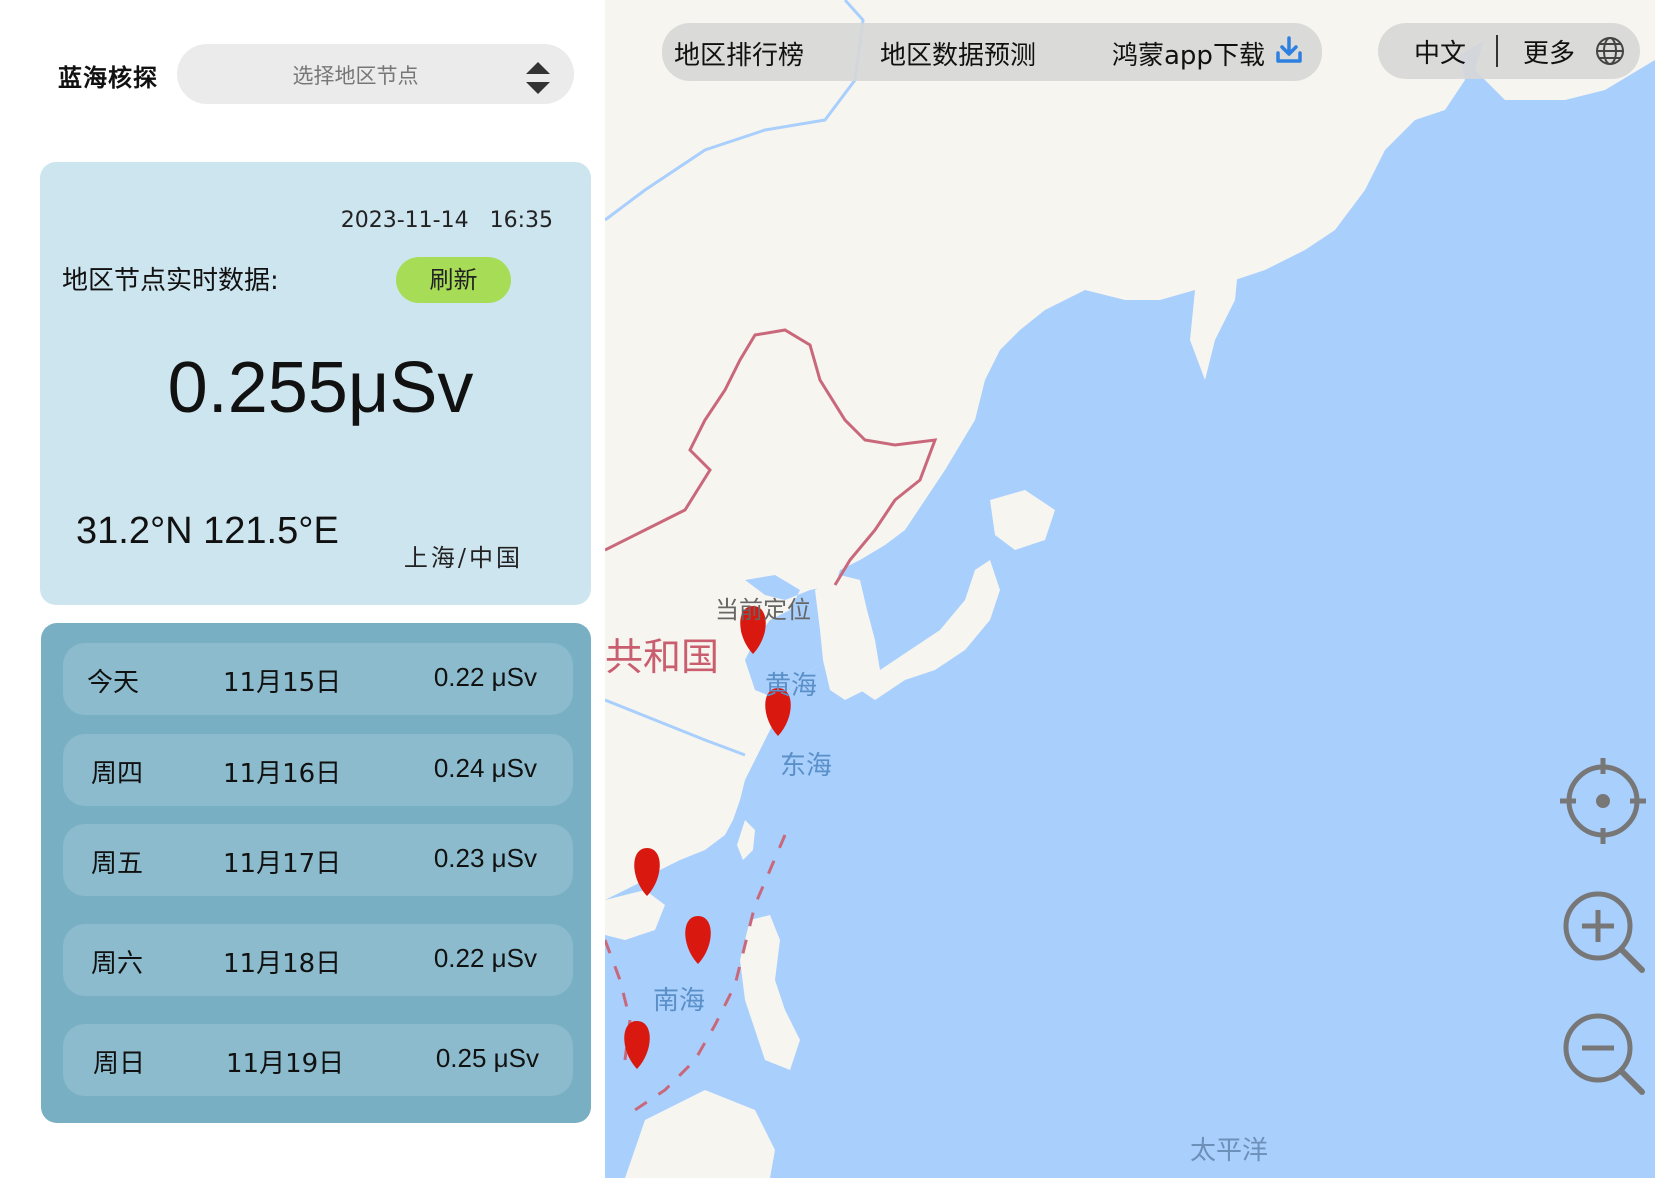 This screenshot has width=1655, height=1178. What do you see at coordinates (282, 683) in the screenshot?
I see `forecast-date: 11月15日` at bounding box center [282, 683].